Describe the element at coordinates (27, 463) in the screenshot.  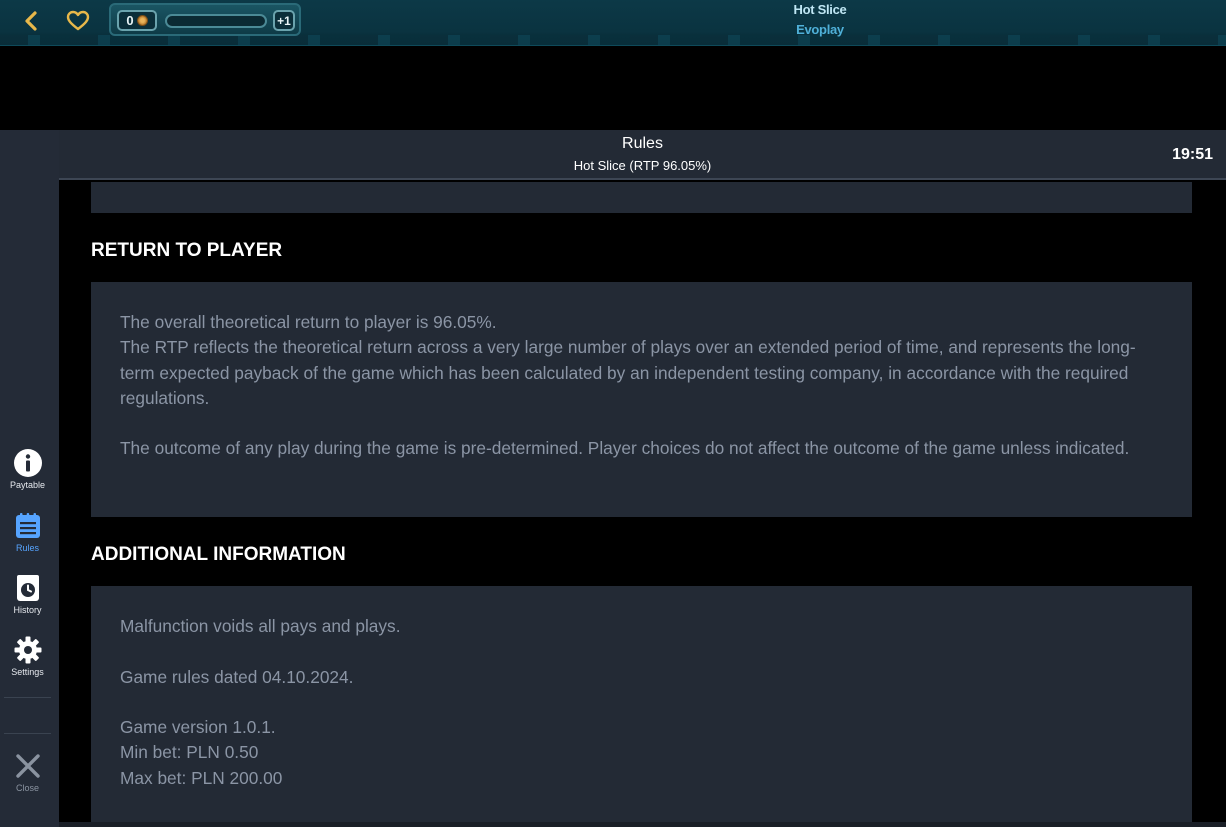
I see `info-icon` at that location.